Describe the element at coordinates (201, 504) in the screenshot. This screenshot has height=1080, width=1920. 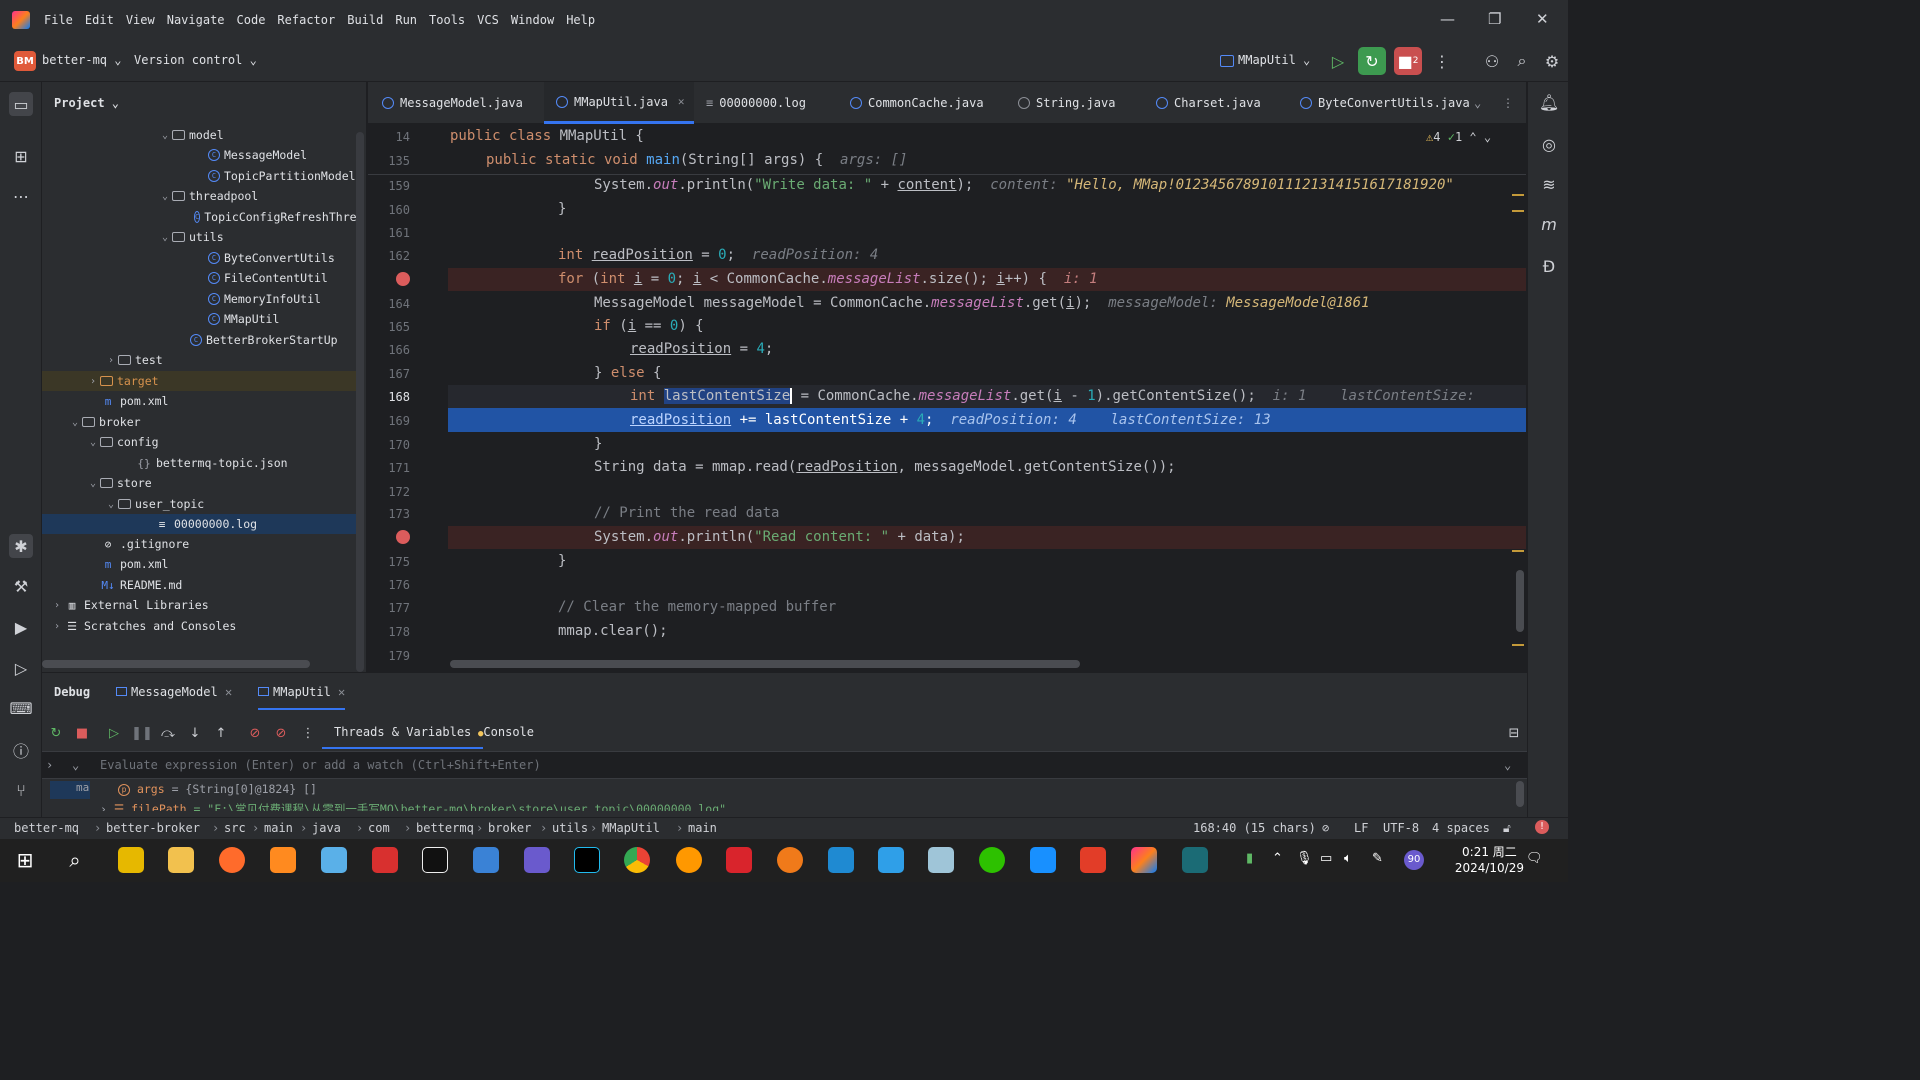
I see `tree-item: ⌄ user_topic` at that location.